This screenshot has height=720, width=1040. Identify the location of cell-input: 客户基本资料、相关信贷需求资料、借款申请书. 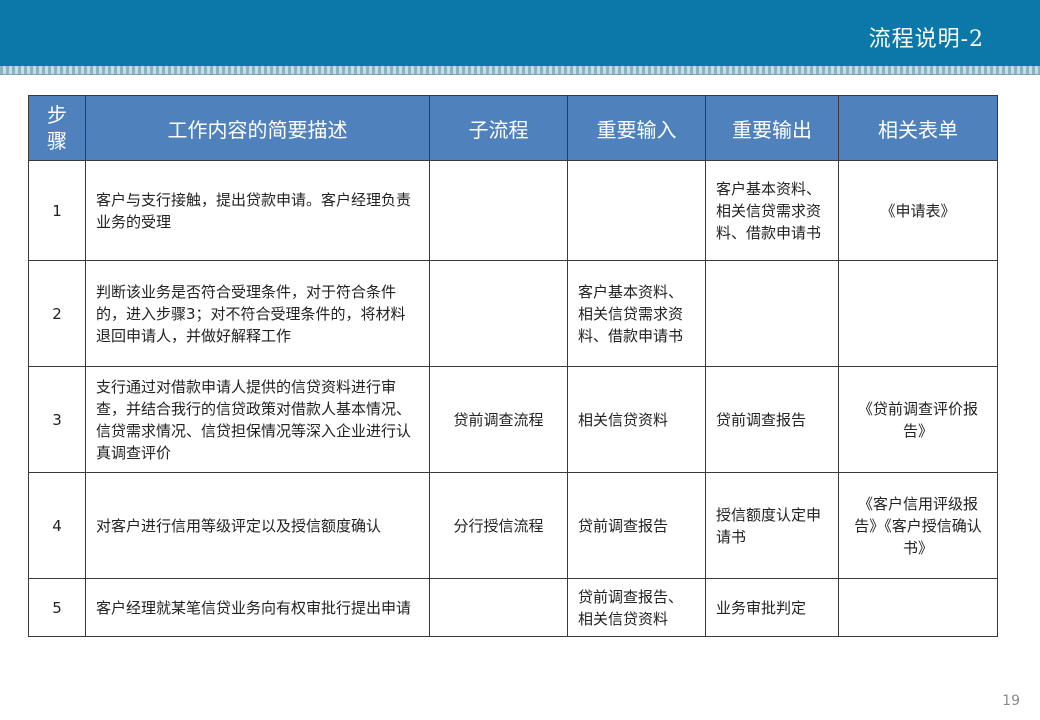
(636, 313).